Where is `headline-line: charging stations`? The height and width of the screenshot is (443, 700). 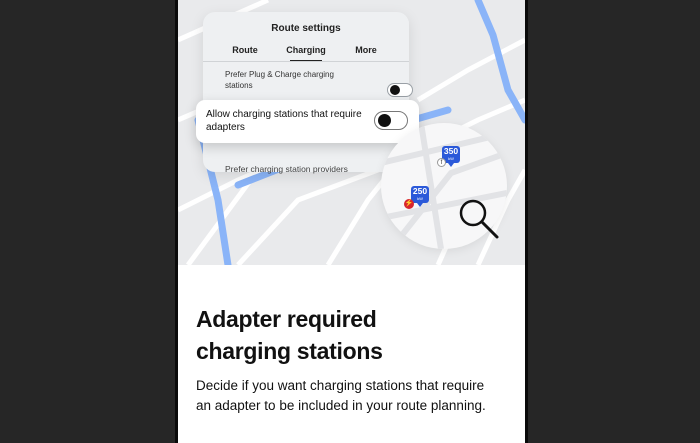
headline-line: charging stations is located at coordinates (289, 351).